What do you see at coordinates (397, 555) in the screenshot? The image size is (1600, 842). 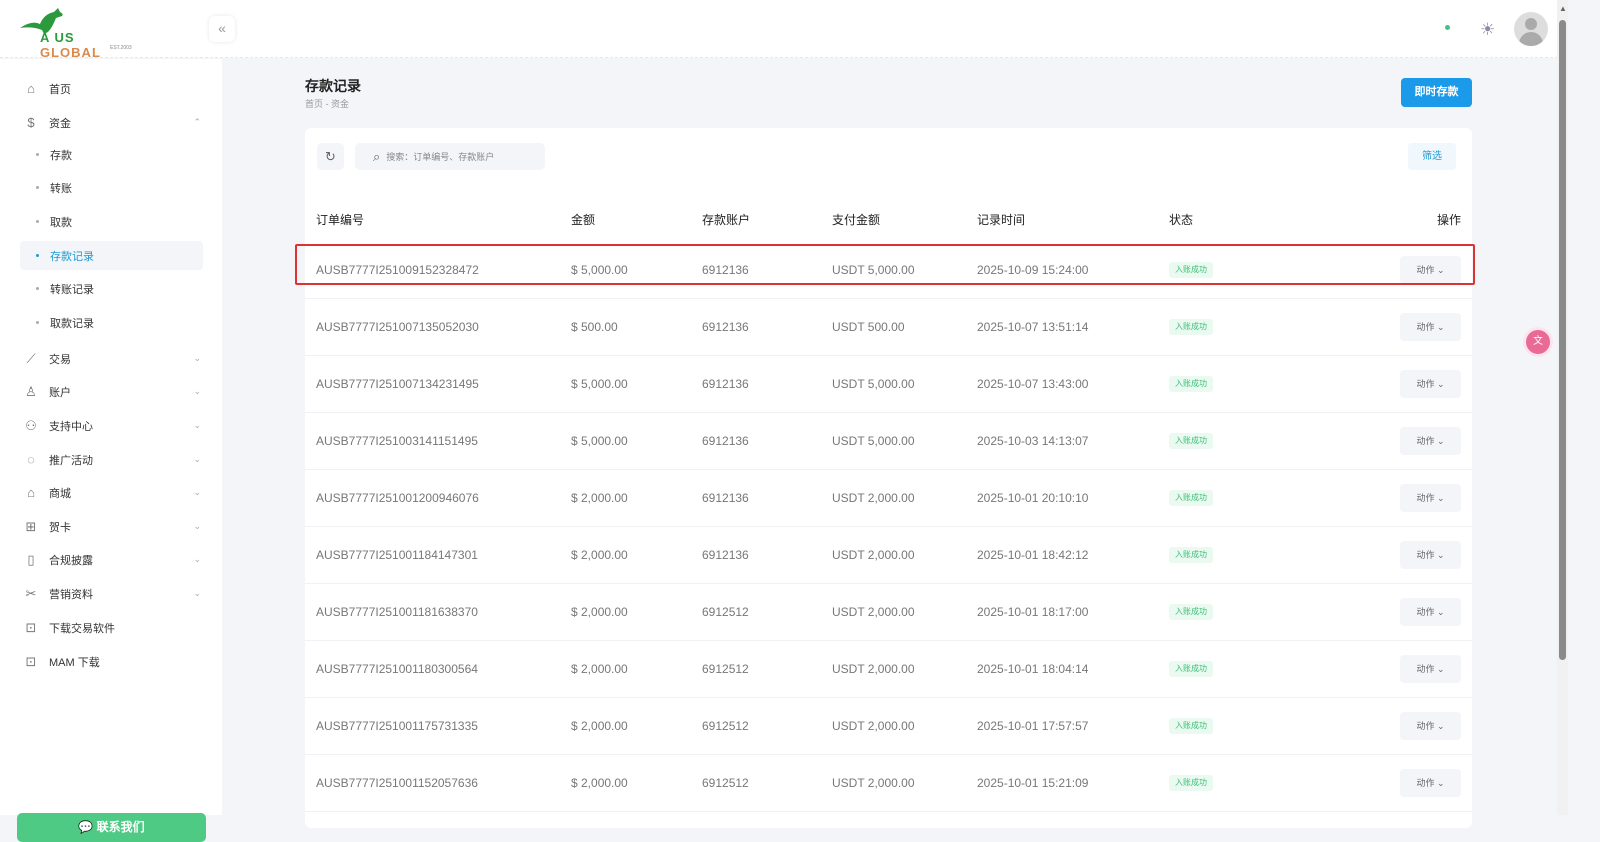 I see `cell-order: AUSB7777I251001184147301` at bounding box center [397, 555].